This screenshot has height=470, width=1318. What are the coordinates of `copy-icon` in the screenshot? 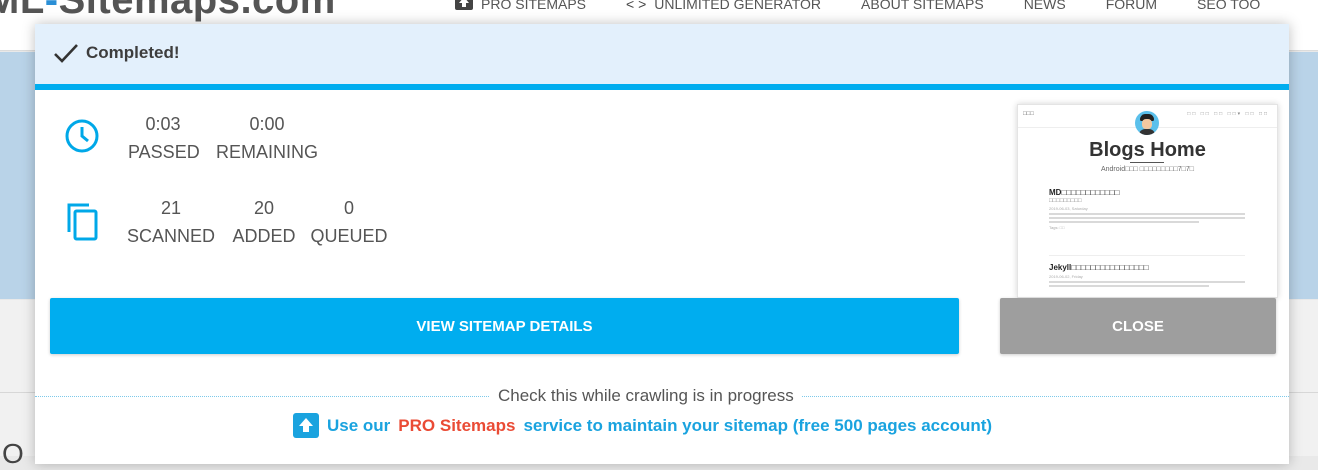 It's located at (82, 224).